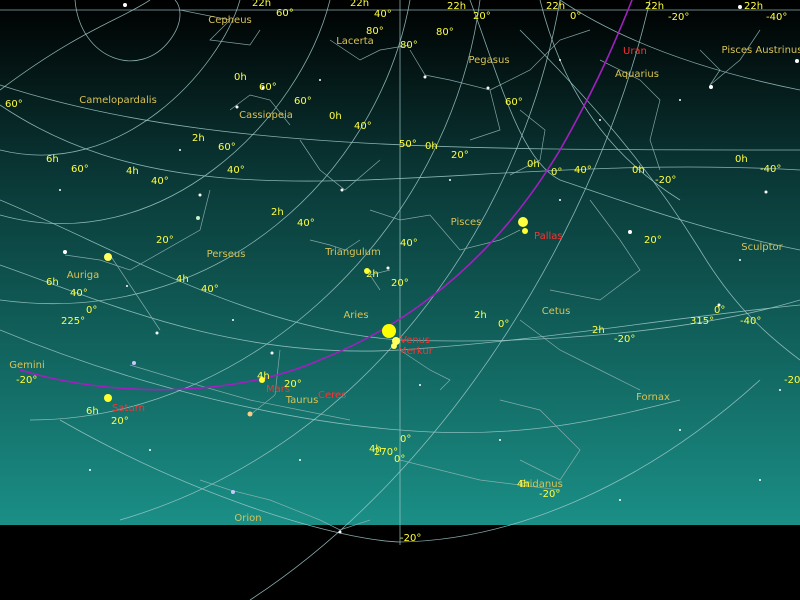 The image size is (800, 600). What do you see at coordinates (226, 254) in the screenshot?
I see `constellation-label-perseus: Perseus` at bounding box center [226, 254].